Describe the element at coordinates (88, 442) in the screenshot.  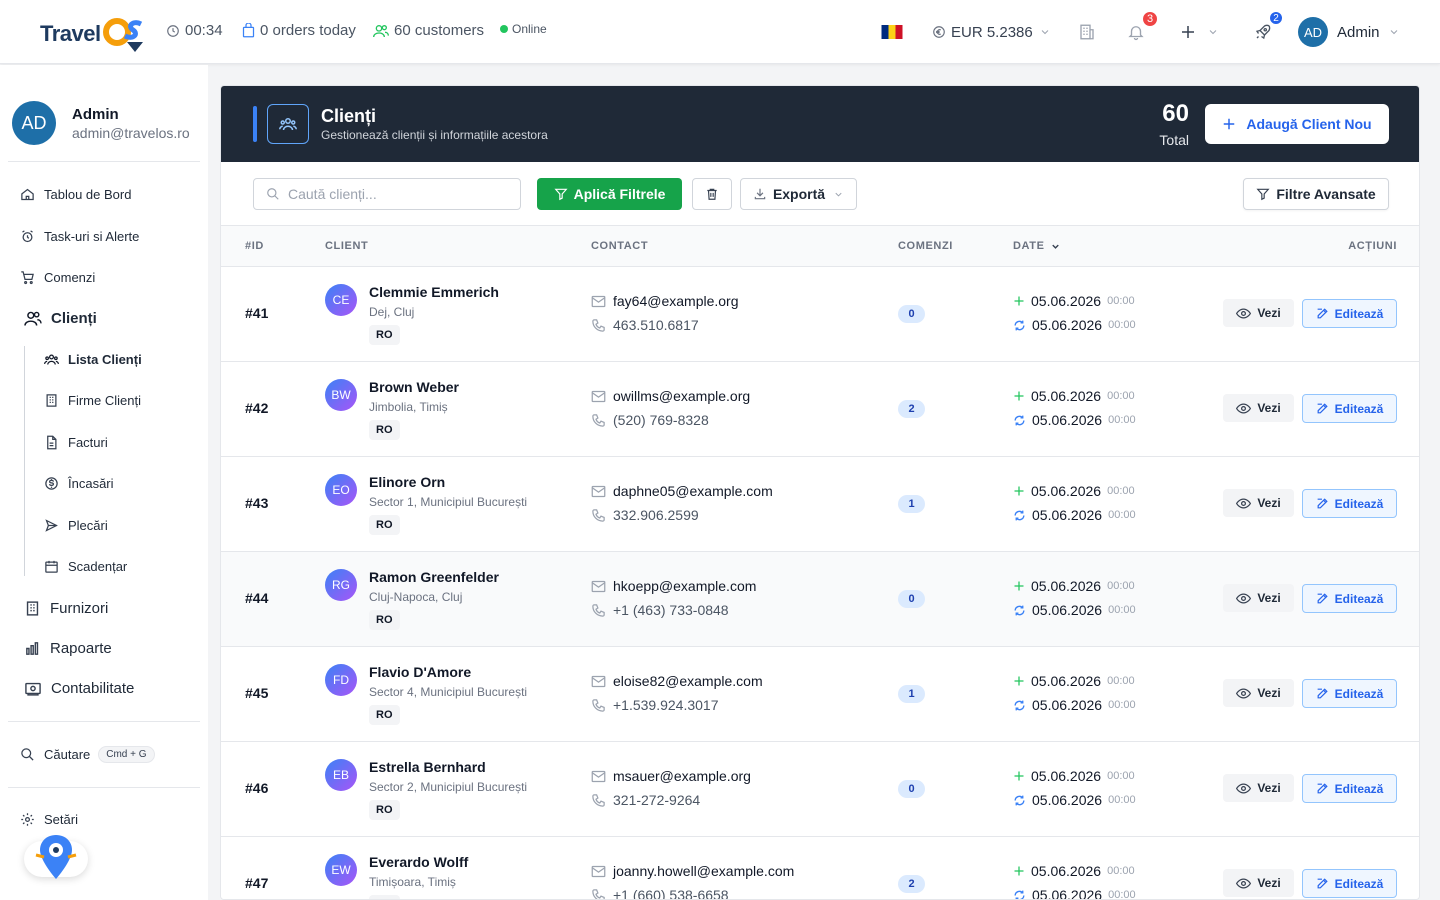
I see `sidebar-item-label: Facturi` at that location.